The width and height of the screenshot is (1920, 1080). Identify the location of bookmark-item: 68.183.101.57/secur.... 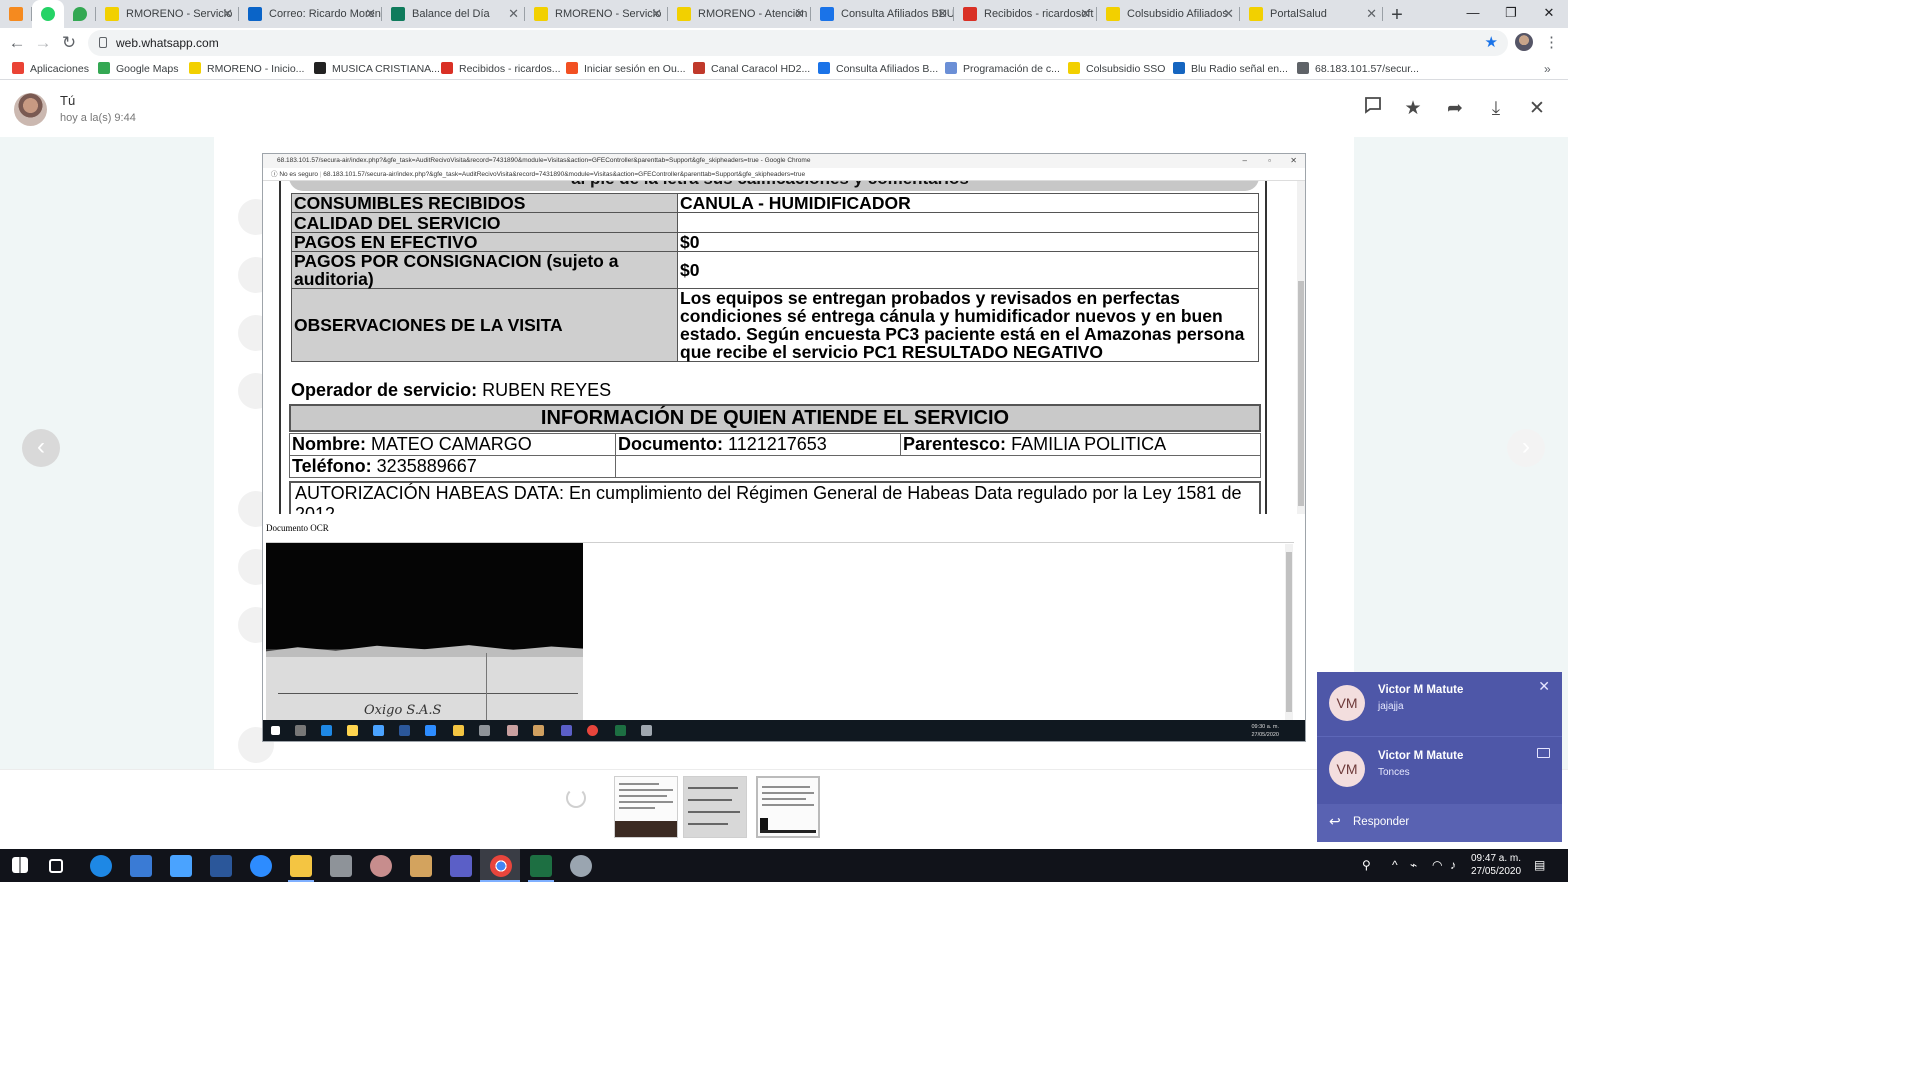
(1358, 69).